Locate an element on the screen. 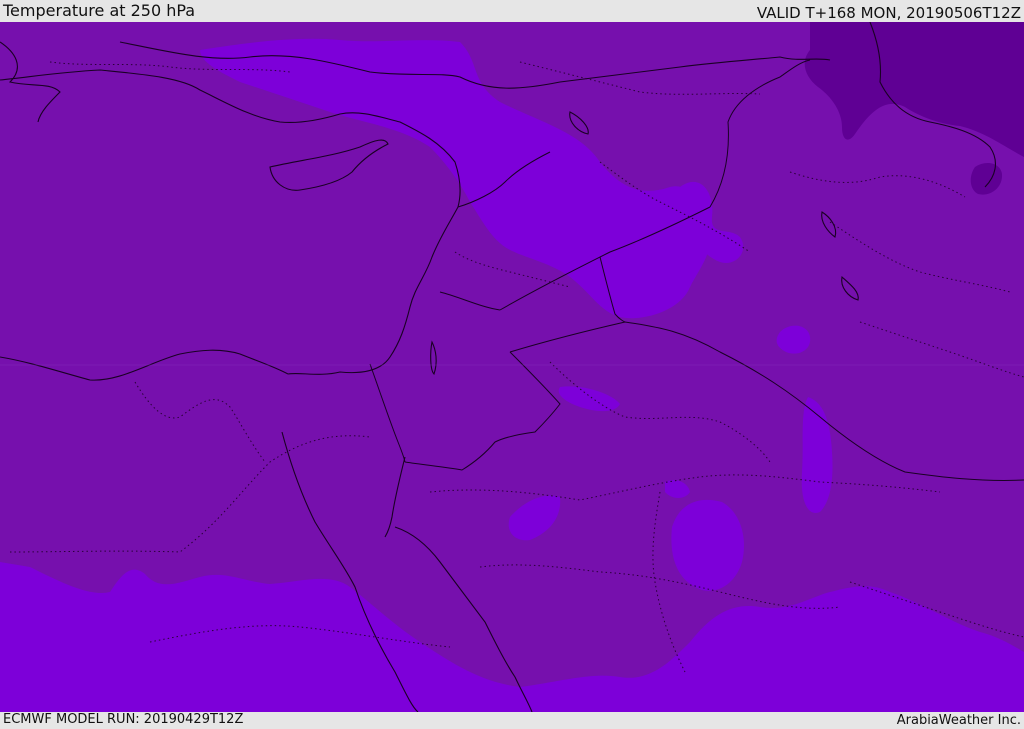 This screenshot has height=729, width=1024. valid-time-label: VALID T+168 MON, 20190506T12Z is located at coordinates (888, 13).